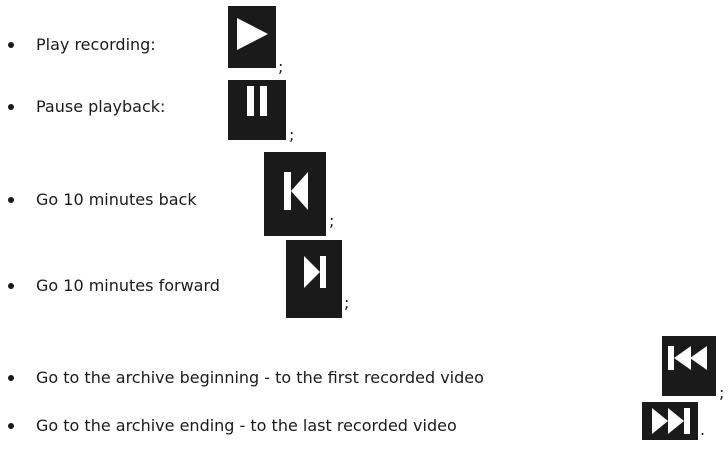 The height and width of the screenshot is (450, 728). I want to click on step-forward-button, so click(314, 279).